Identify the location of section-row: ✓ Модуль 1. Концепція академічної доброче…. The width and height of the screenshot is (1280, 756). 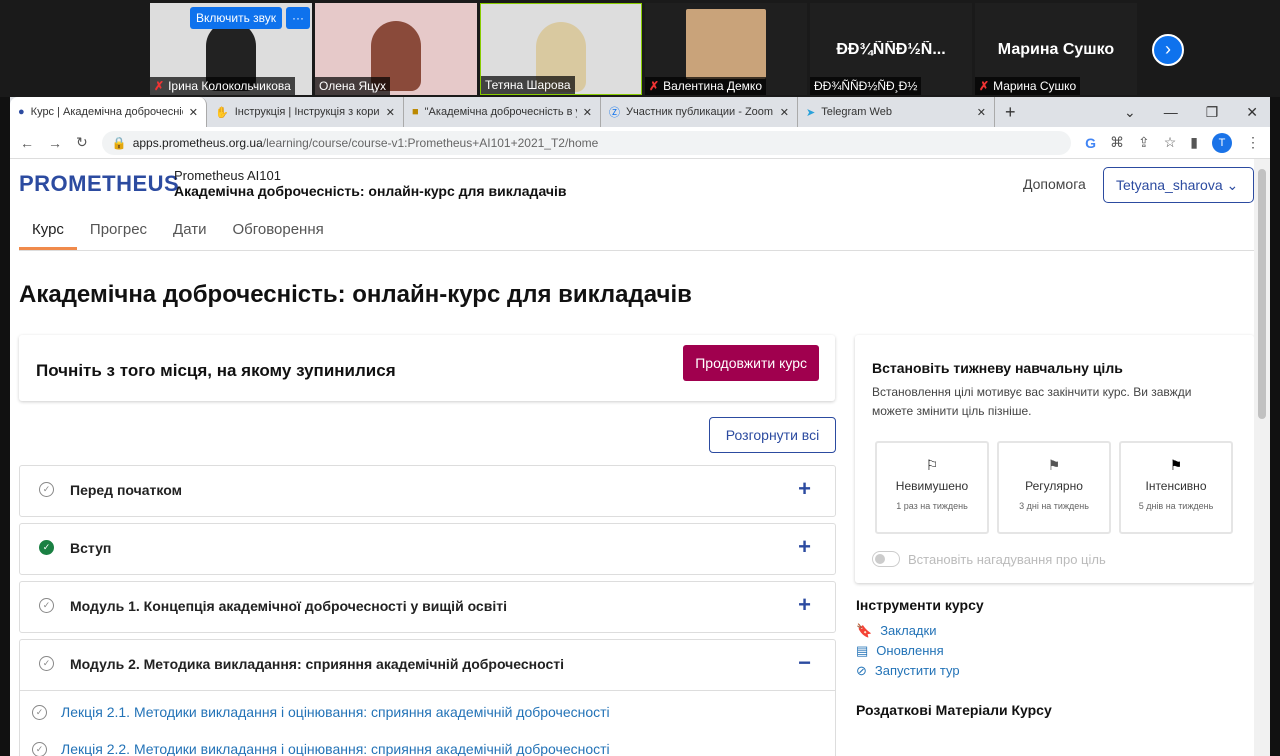
(427, 607).